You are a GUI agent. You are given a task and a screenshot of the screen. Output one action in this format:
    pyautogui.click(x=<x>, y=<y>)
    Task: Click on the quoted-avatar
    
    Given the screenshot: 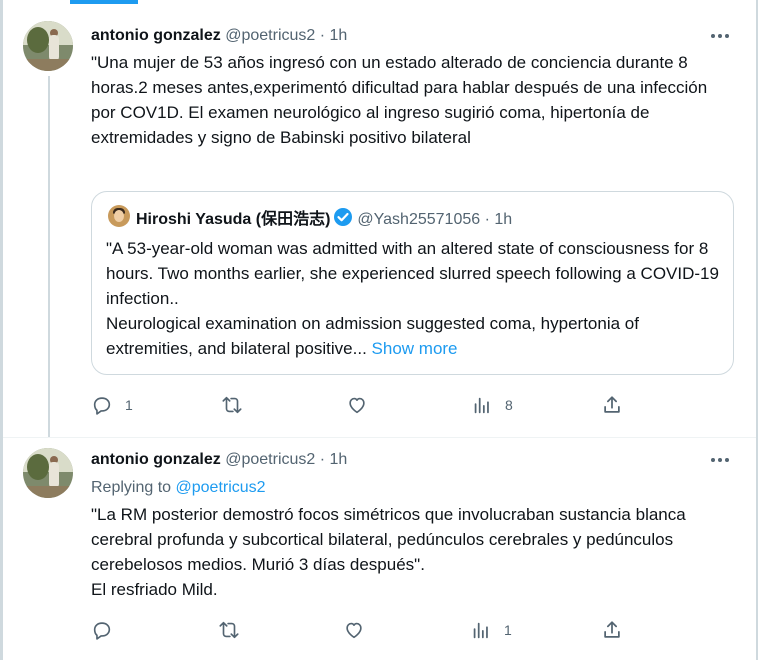 What is the action you would take?
    pyautogui.click(x=119, y=216)
    